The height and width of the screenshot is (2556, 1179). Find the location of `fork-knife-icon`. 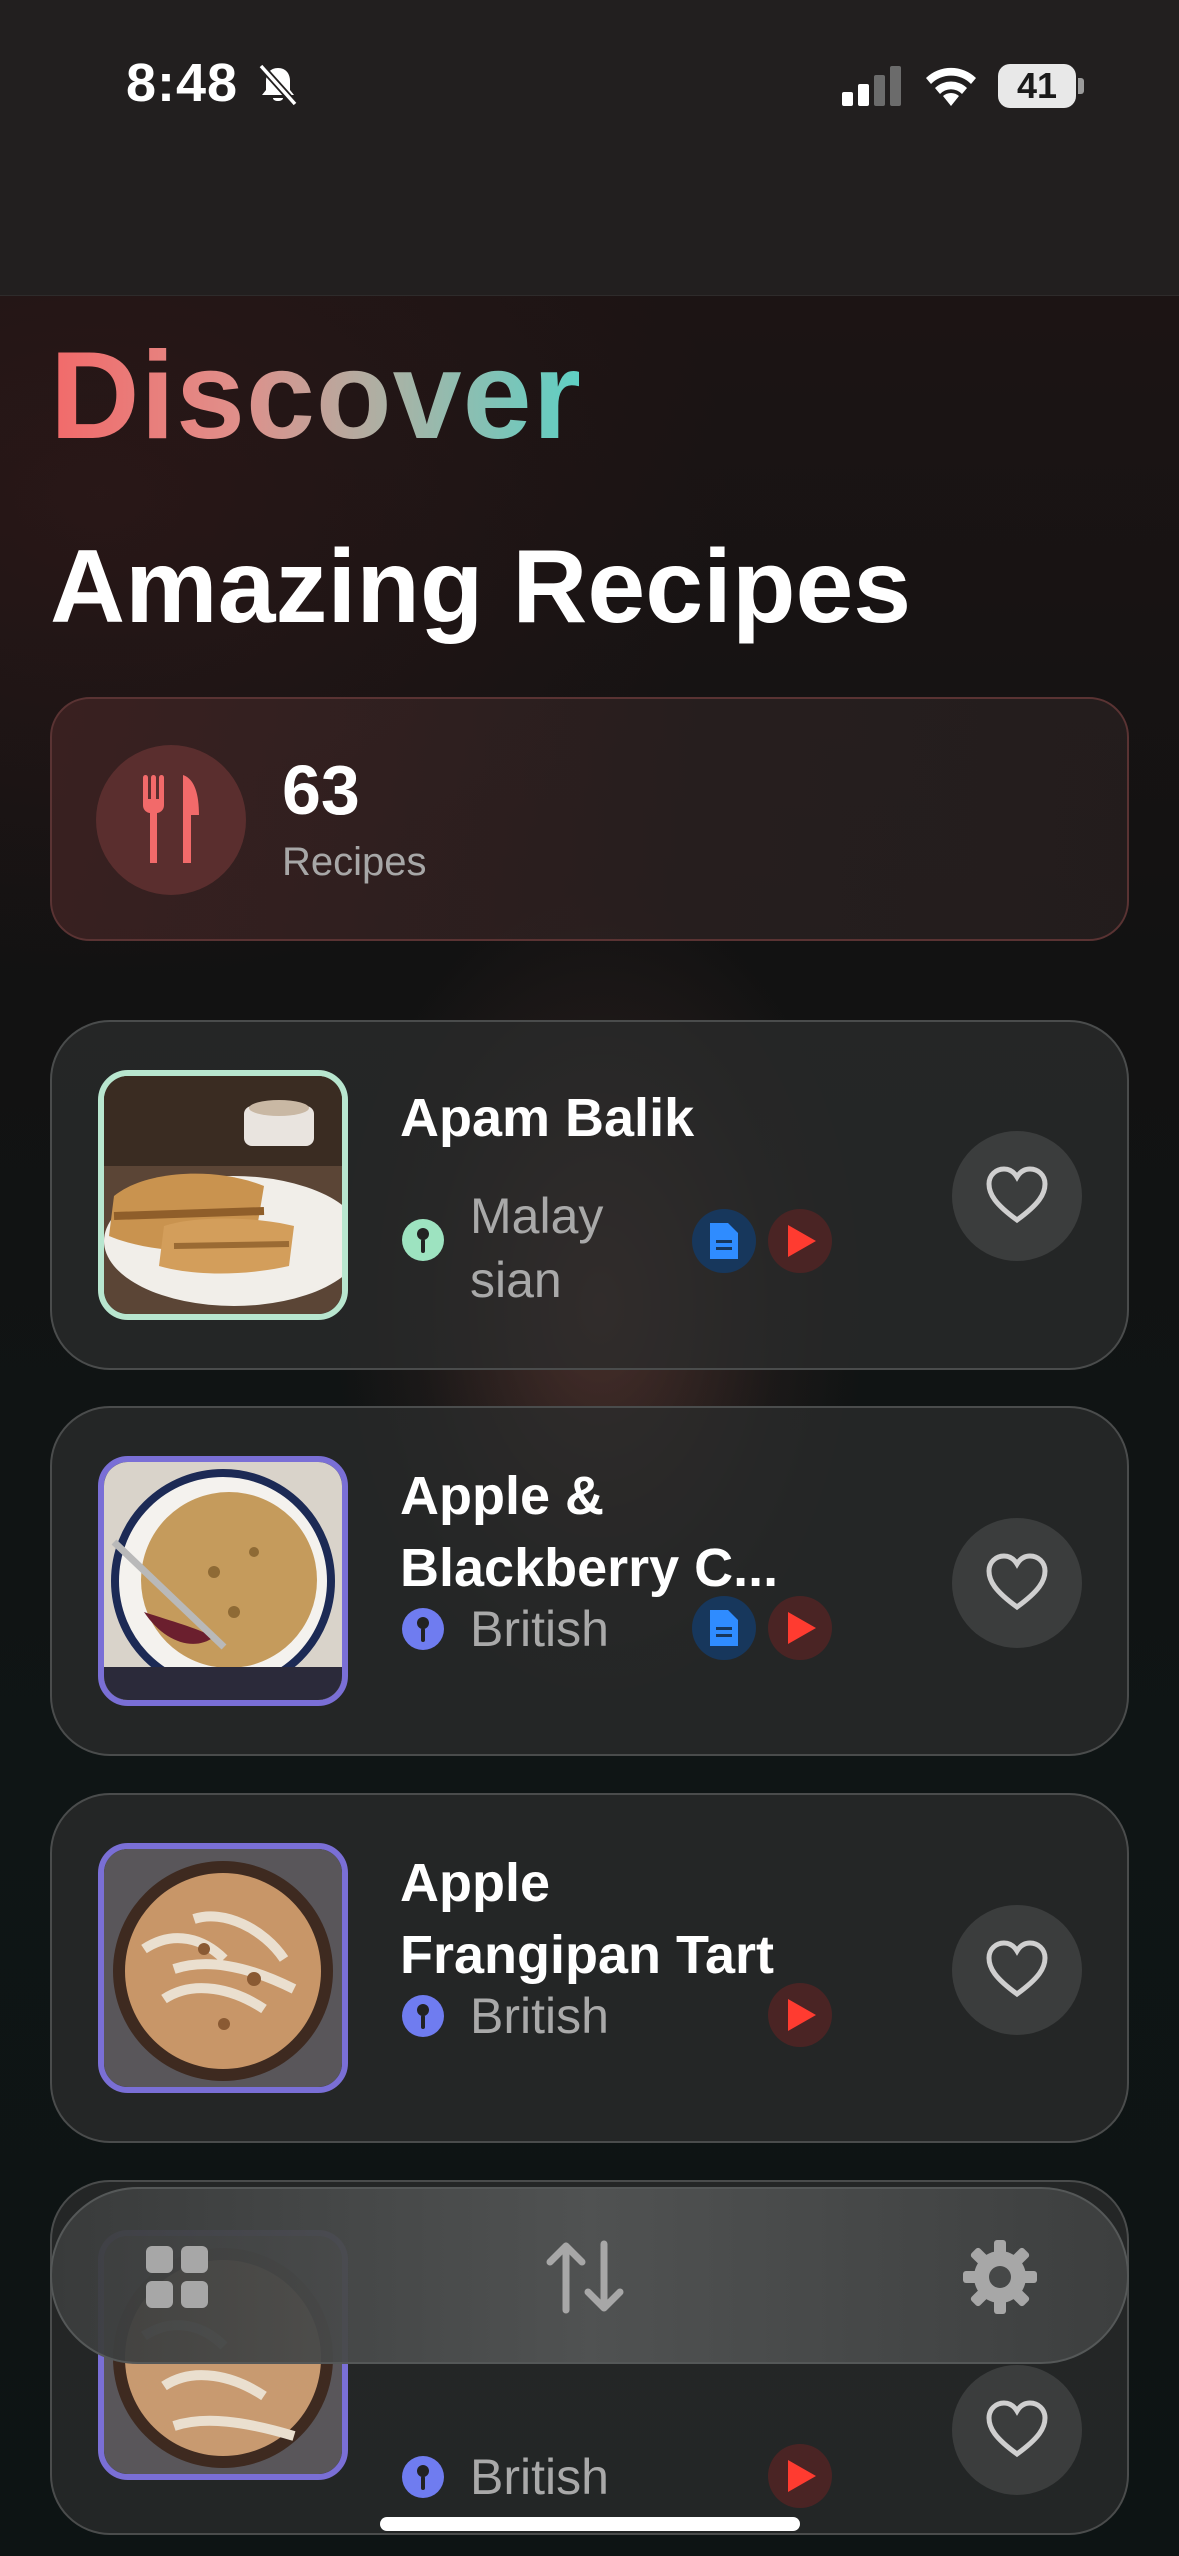

fork-knife-icon is located at coordinates (171, 819).